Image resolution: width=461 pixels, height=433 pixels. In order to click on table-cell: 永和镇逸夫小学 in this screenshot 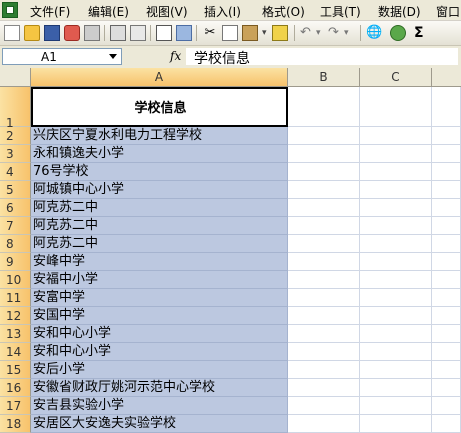, I will do `click(159, 154)`.